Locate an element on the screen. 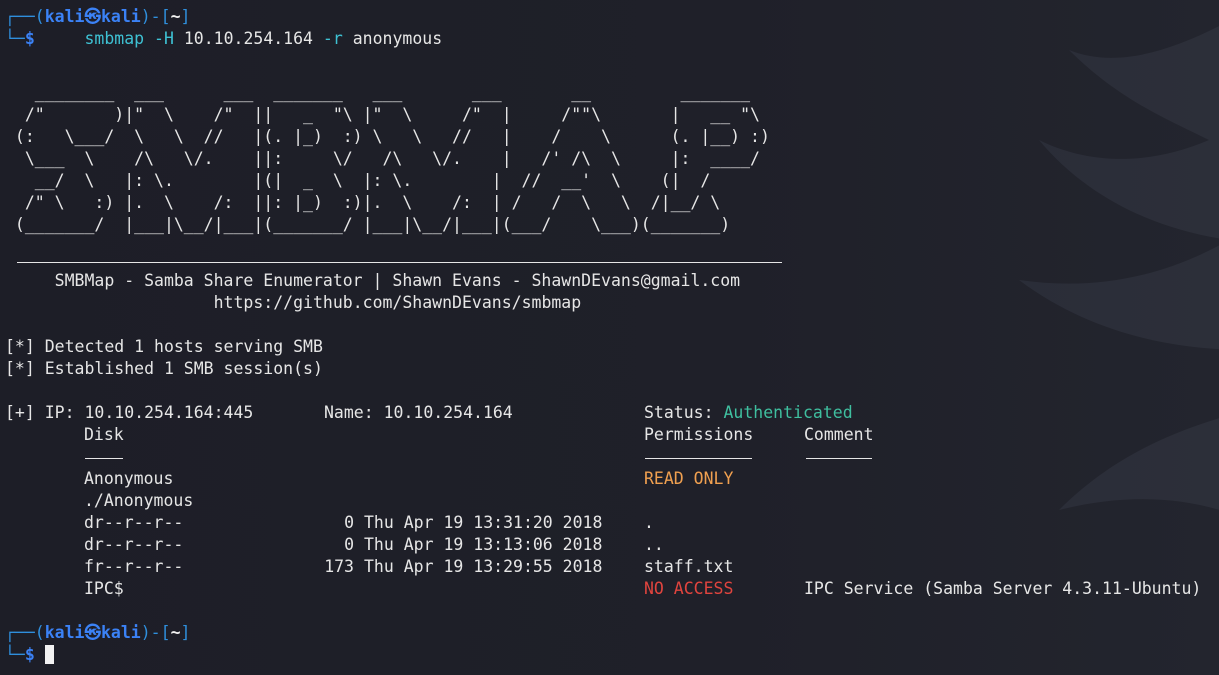 This screenshot has height=675, width=1219. command-flag-r: -r is located at coordinates (332, 38).